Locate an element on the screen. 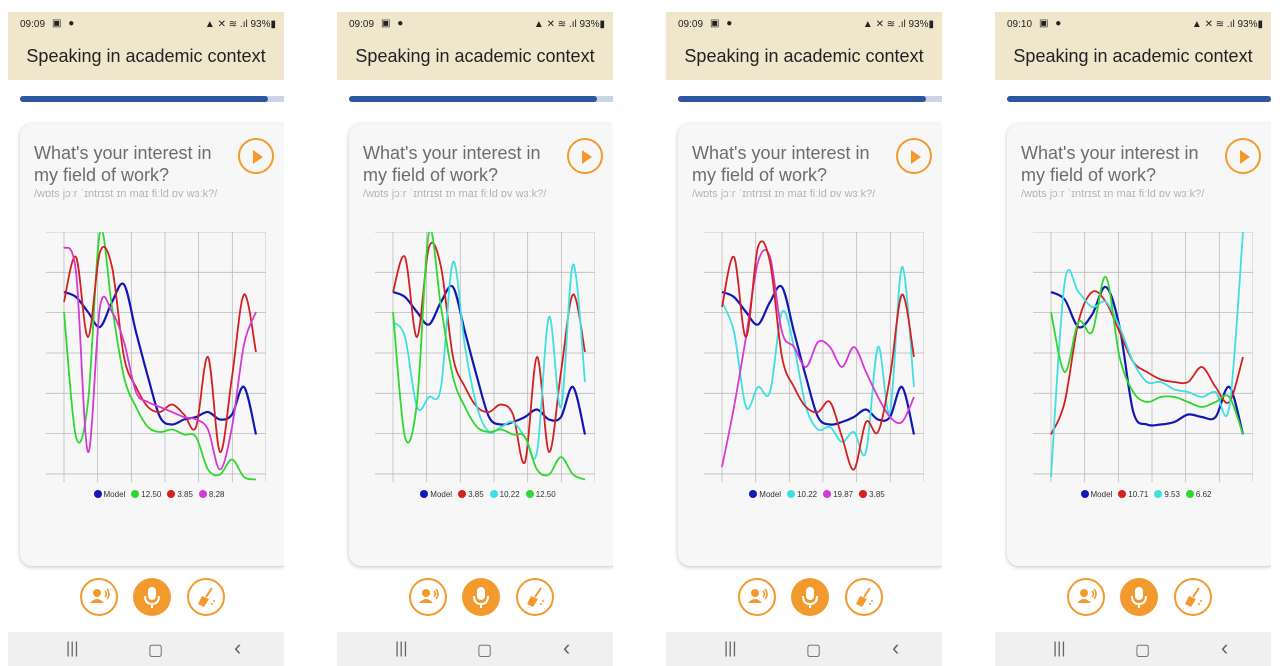  signal-icon: ▲ ✕ ≋ .ıl is located at coordinates (556, 24).